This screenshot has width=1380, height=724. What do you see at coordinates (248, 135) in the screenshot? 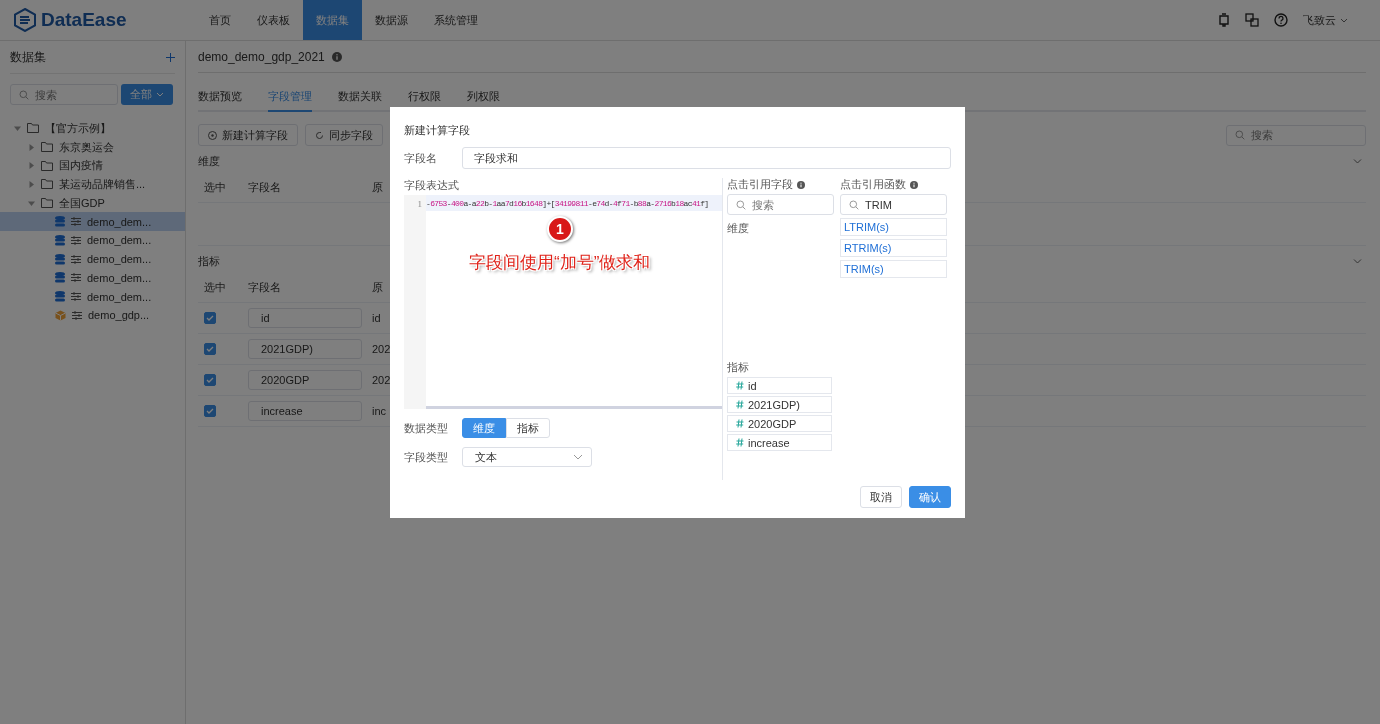
I see `new-field-button: 新建计算字段` at bounding box center [248, 135].